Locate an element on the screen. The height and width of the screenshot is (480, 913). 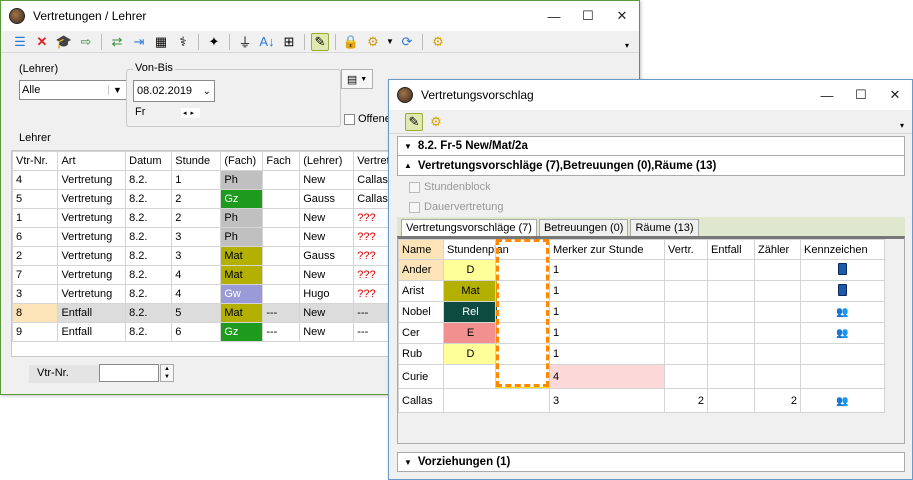
filter-icon: ⏚ is located at coordinates (245, 42).